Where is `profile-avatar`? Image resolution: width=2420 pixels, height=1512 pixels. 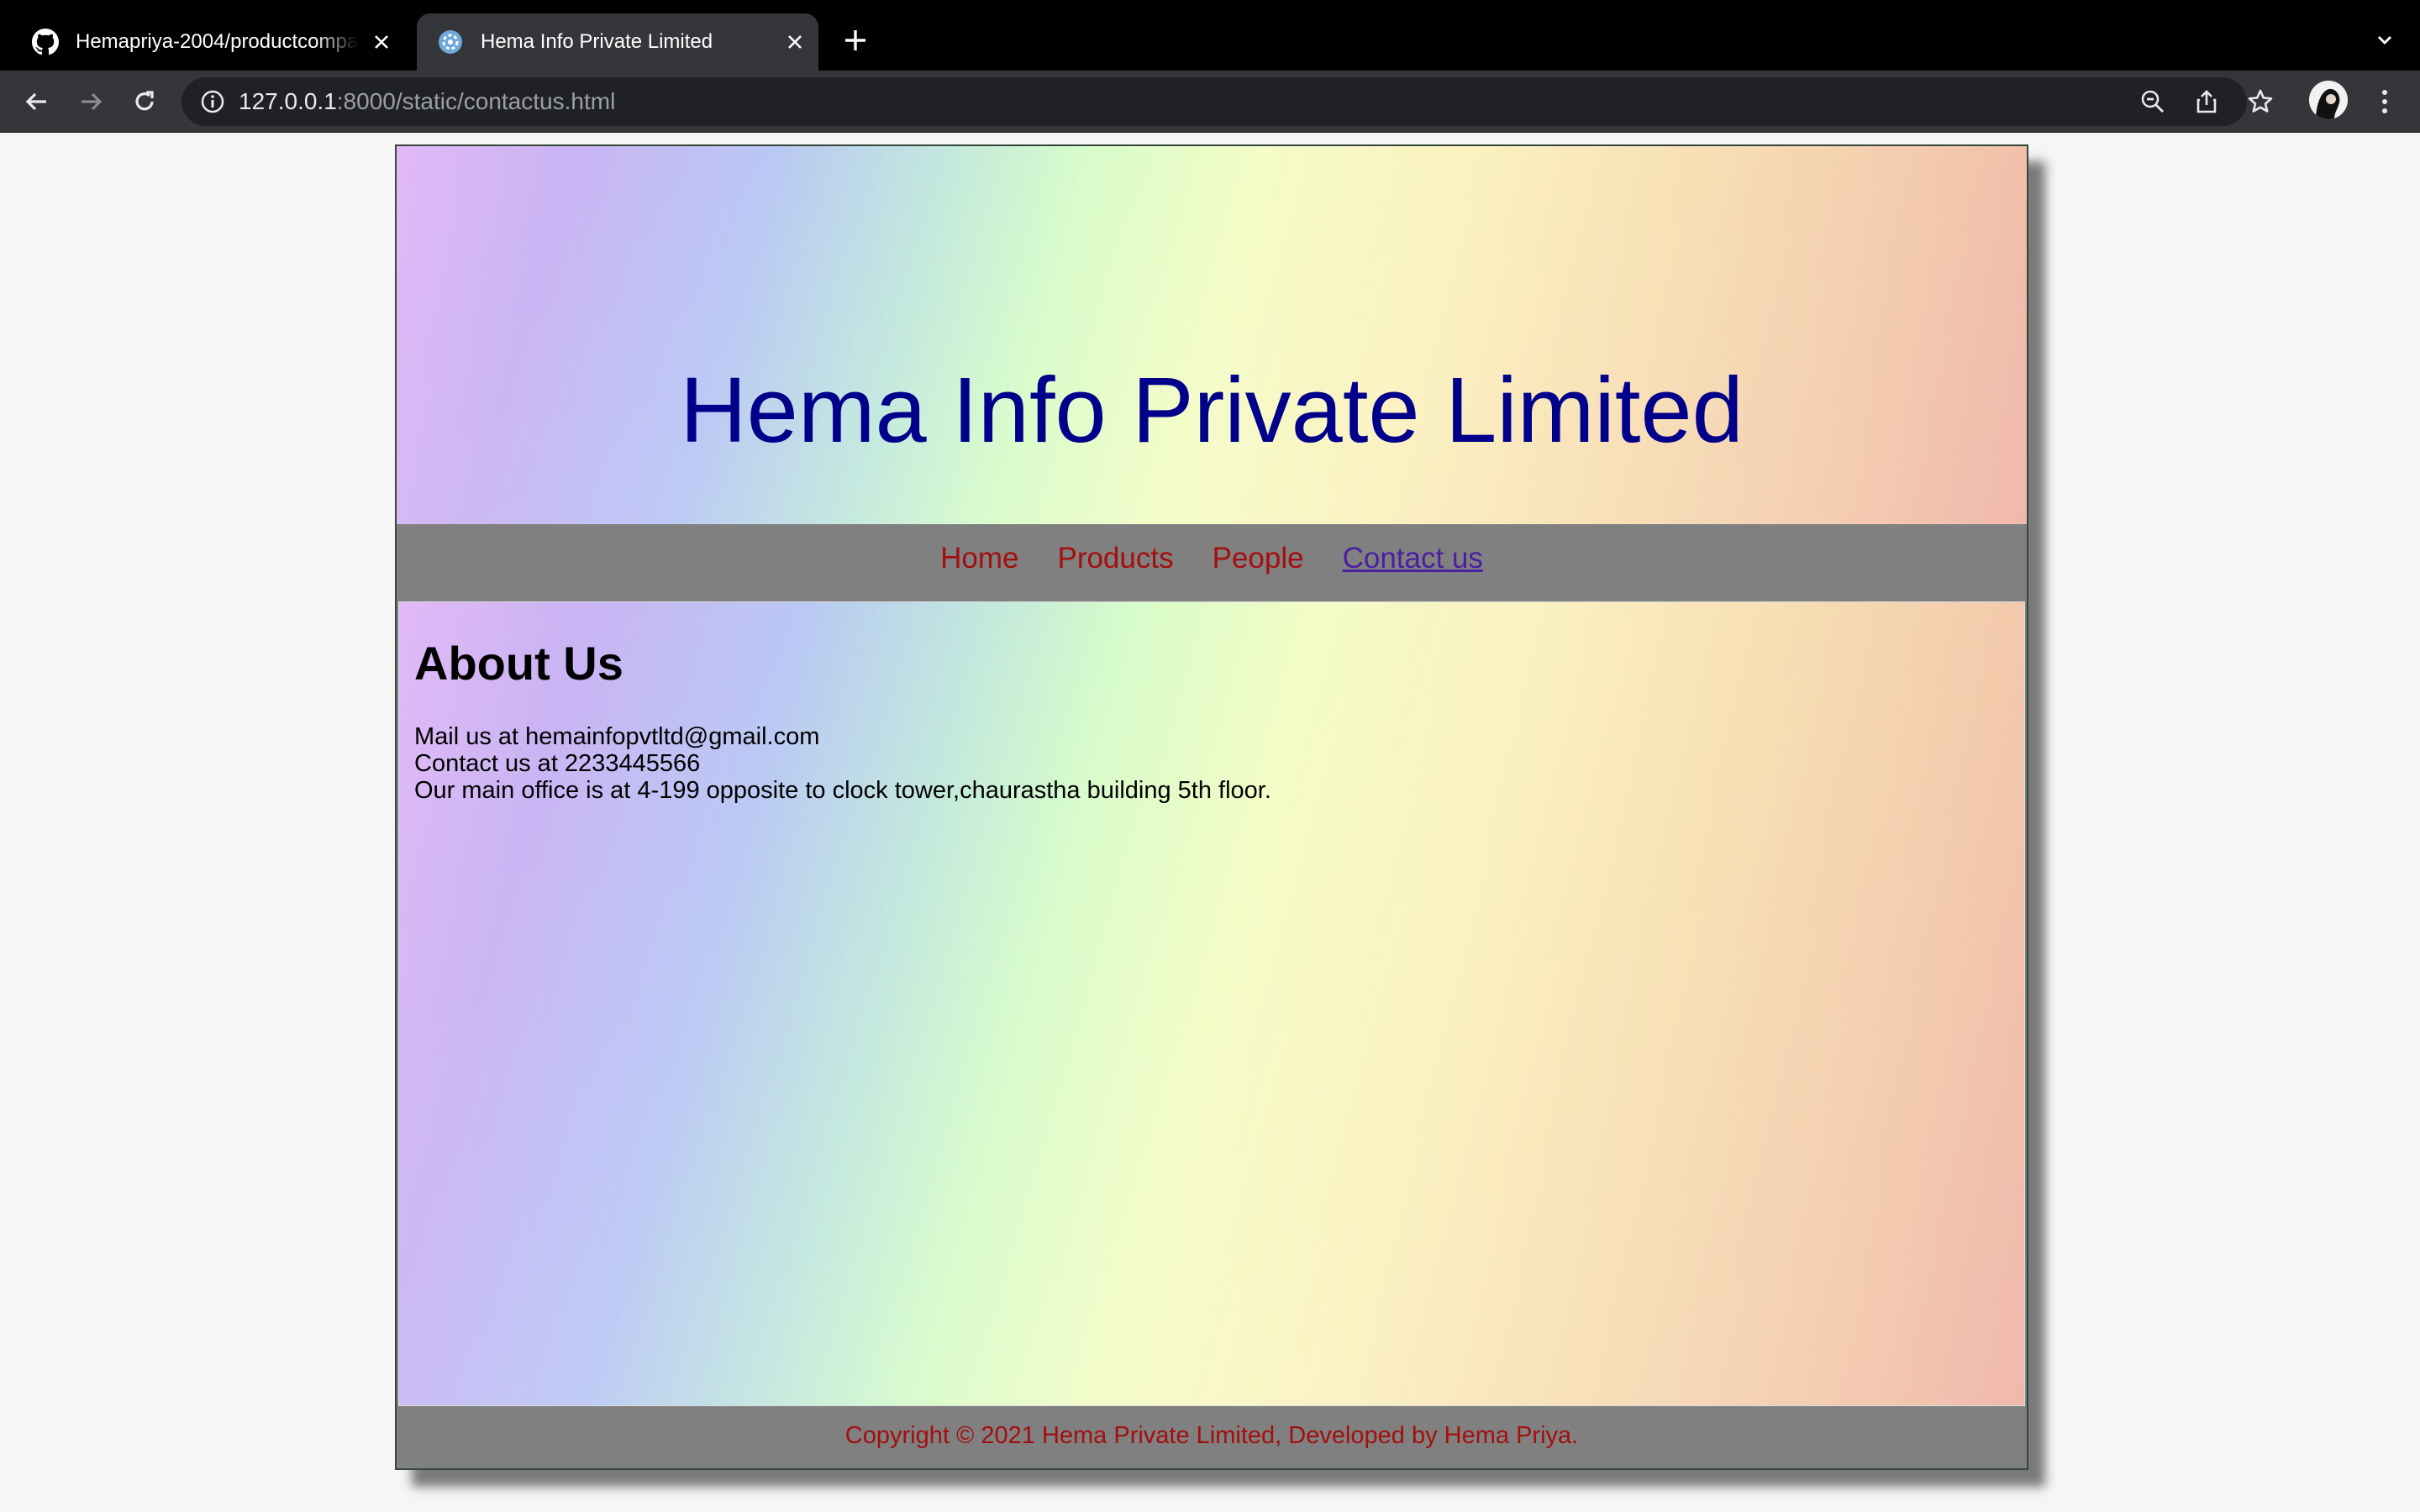 profile-avatar is located at coordinates (2329, 100).